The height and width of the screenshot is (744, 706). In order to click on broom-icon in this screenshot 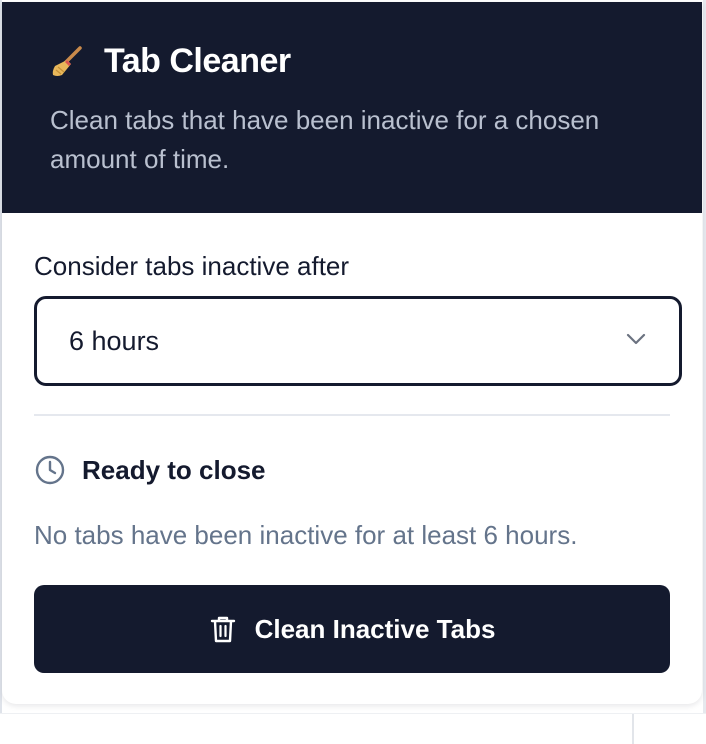, I will do `click(67, 62)`.